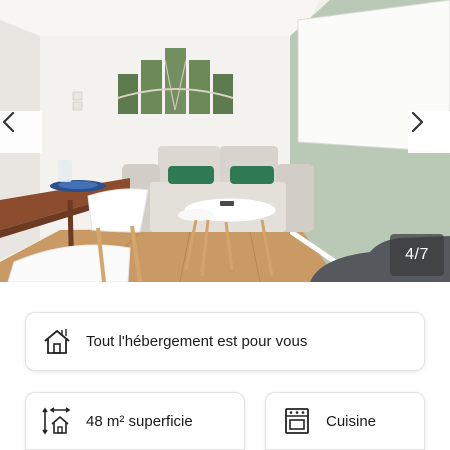  I want to click on house-icon, so click(57, 341).